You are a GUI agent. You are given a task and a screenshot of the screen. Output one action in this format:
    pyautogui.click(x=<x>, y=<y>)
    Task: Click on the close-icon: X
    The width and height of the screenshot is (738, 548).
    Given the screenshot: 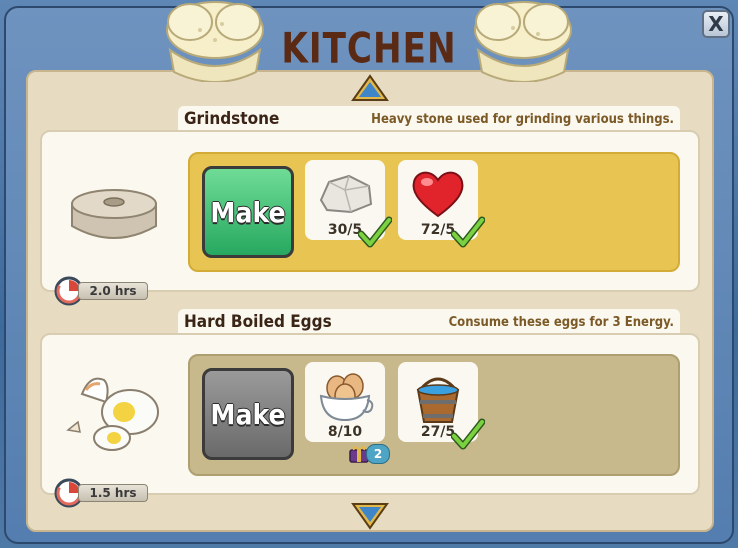 What is the action you would take?
    pyautogui.click(x=716, y=24)
    